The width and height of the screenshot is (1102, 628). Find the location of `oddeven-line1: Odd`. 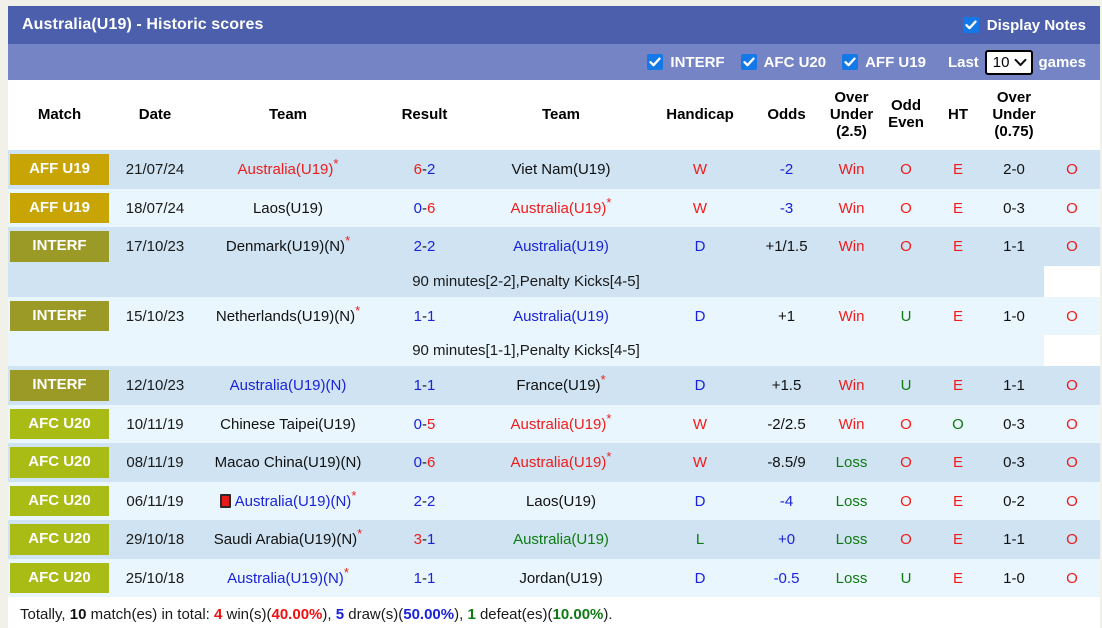

oddeven-line1: Odd is located at coordinates (906, 106).